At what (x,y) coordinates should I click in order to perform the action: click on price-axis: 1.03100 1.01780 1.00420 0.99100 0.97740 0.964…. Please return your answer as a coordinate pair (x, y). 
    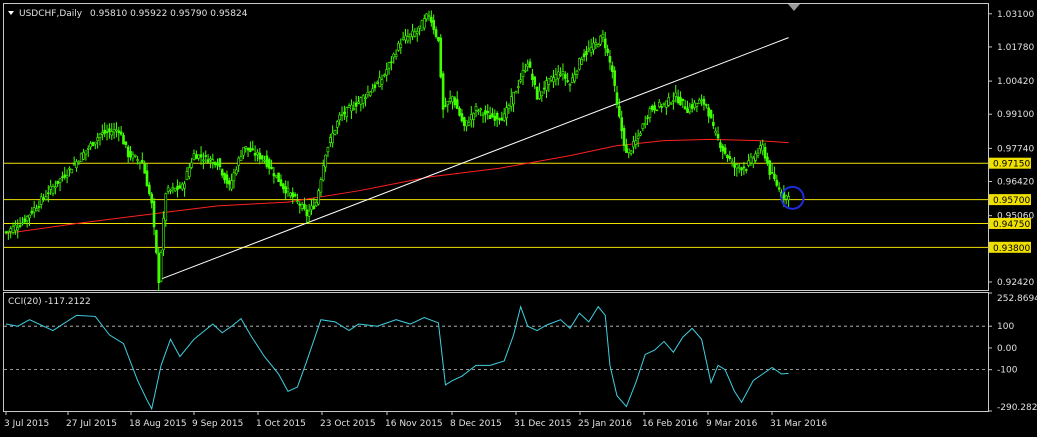
    Looking at the image, I should click on (1011, 149).